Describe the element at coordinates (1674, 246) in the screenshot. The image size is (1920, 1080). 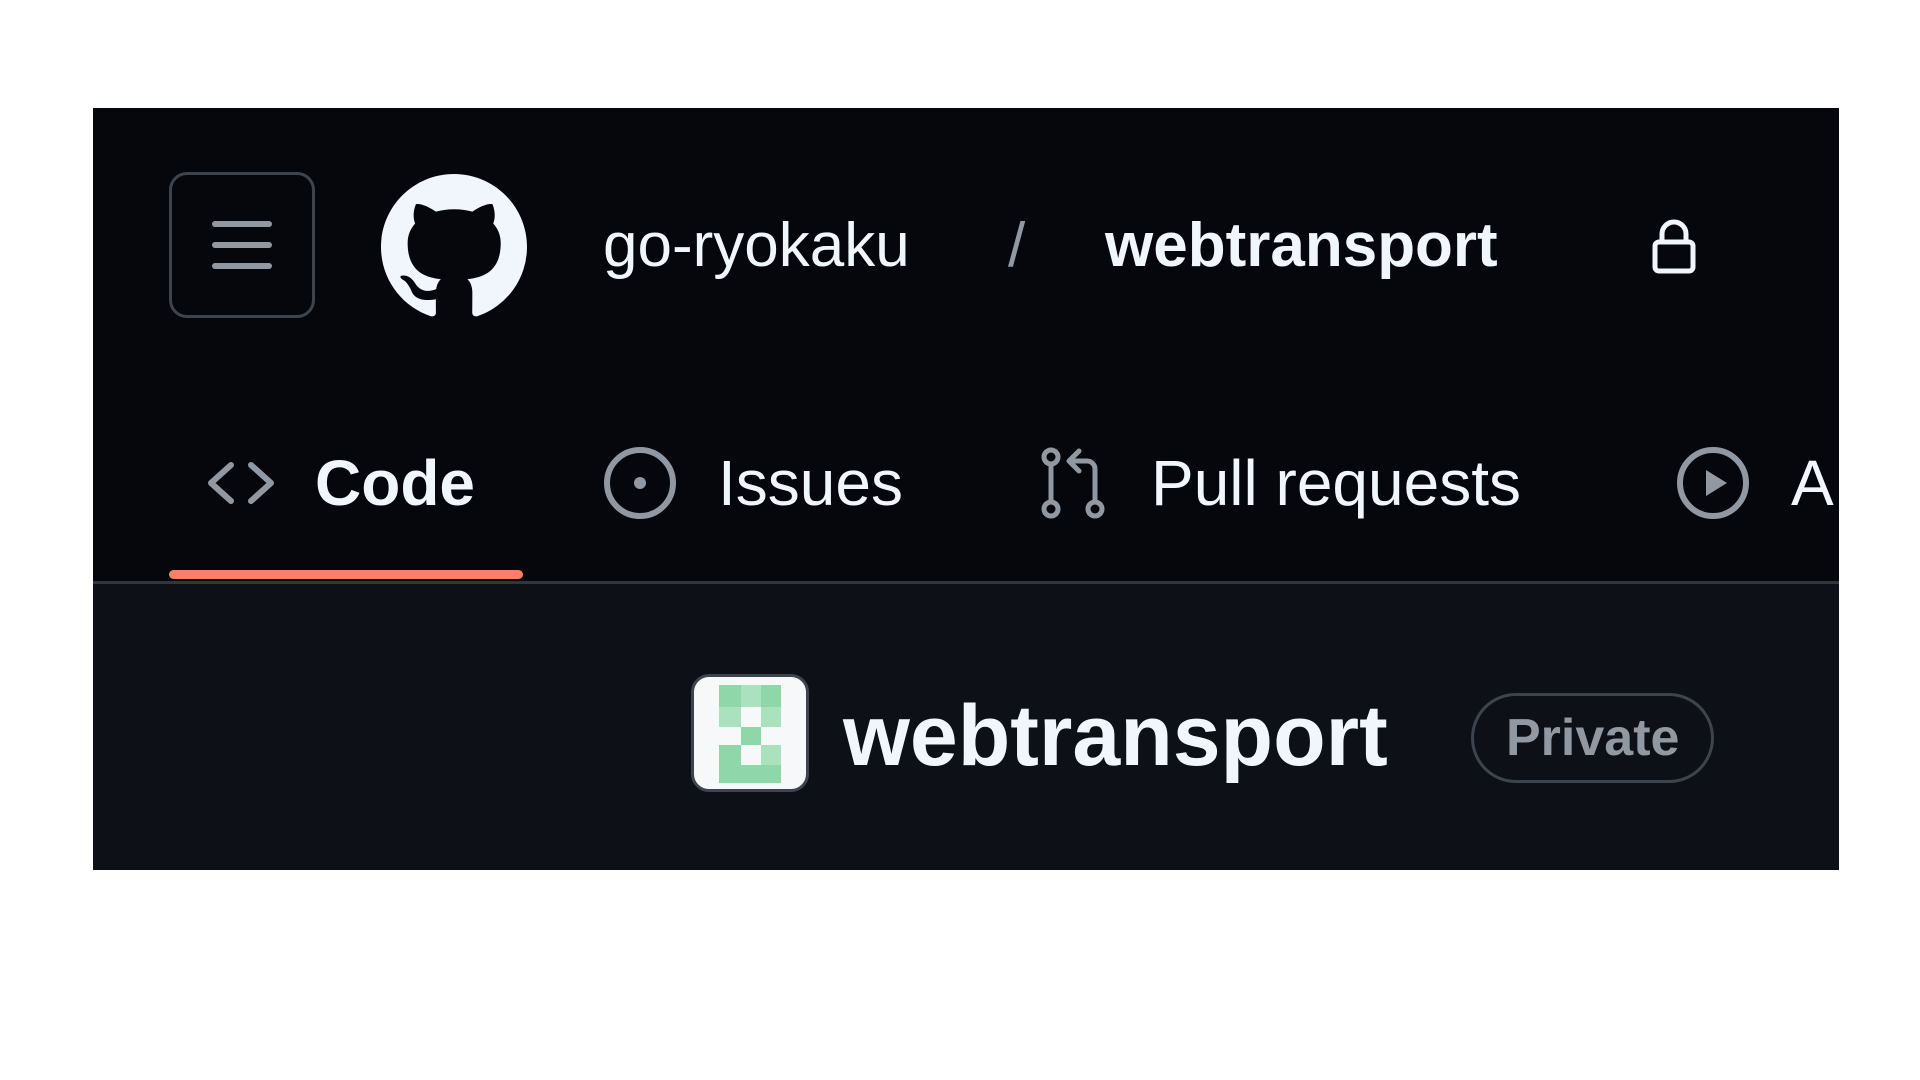
I see `lock-icon` at that location.